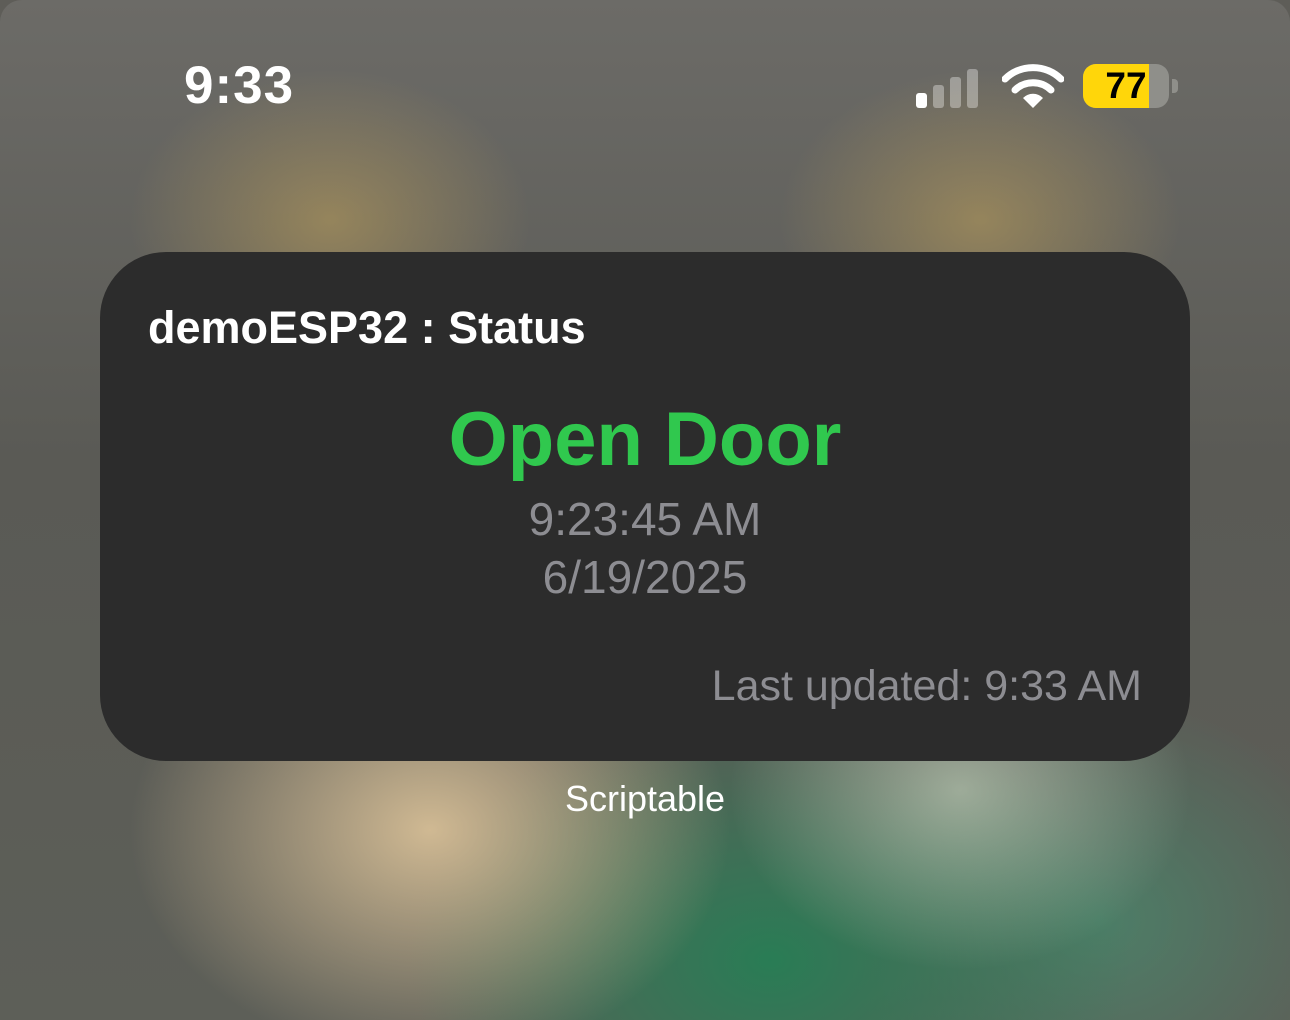  I want to click on battery-percentage: 77, so click(1126, 85).